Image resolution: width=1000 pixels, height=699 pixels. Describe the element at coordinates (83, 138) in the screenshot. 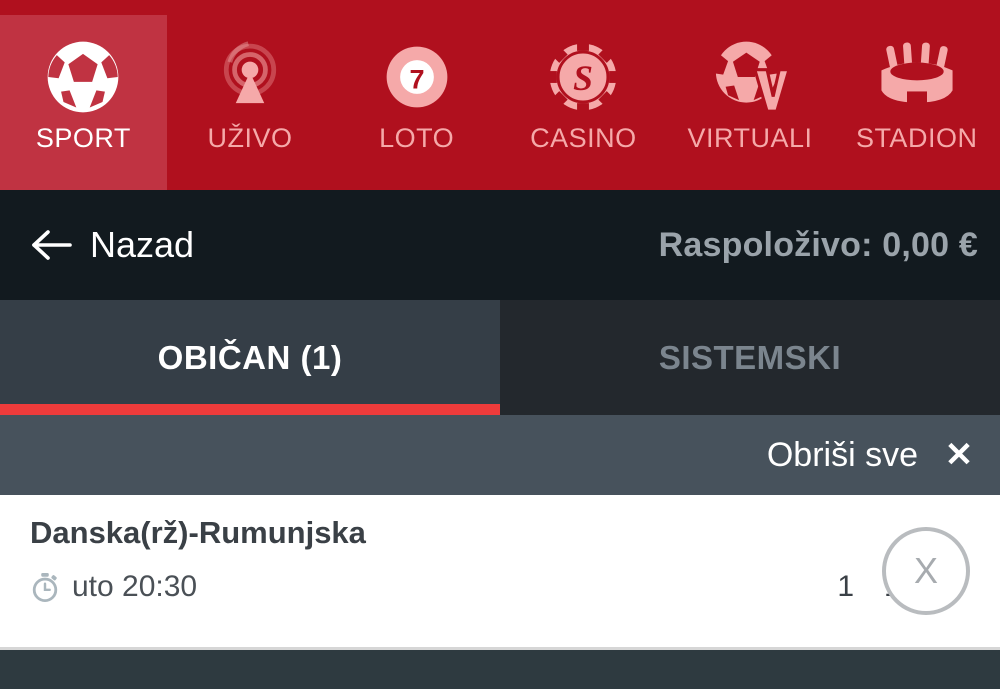

I see `nav-item-label-sport: SPORT` at that location.